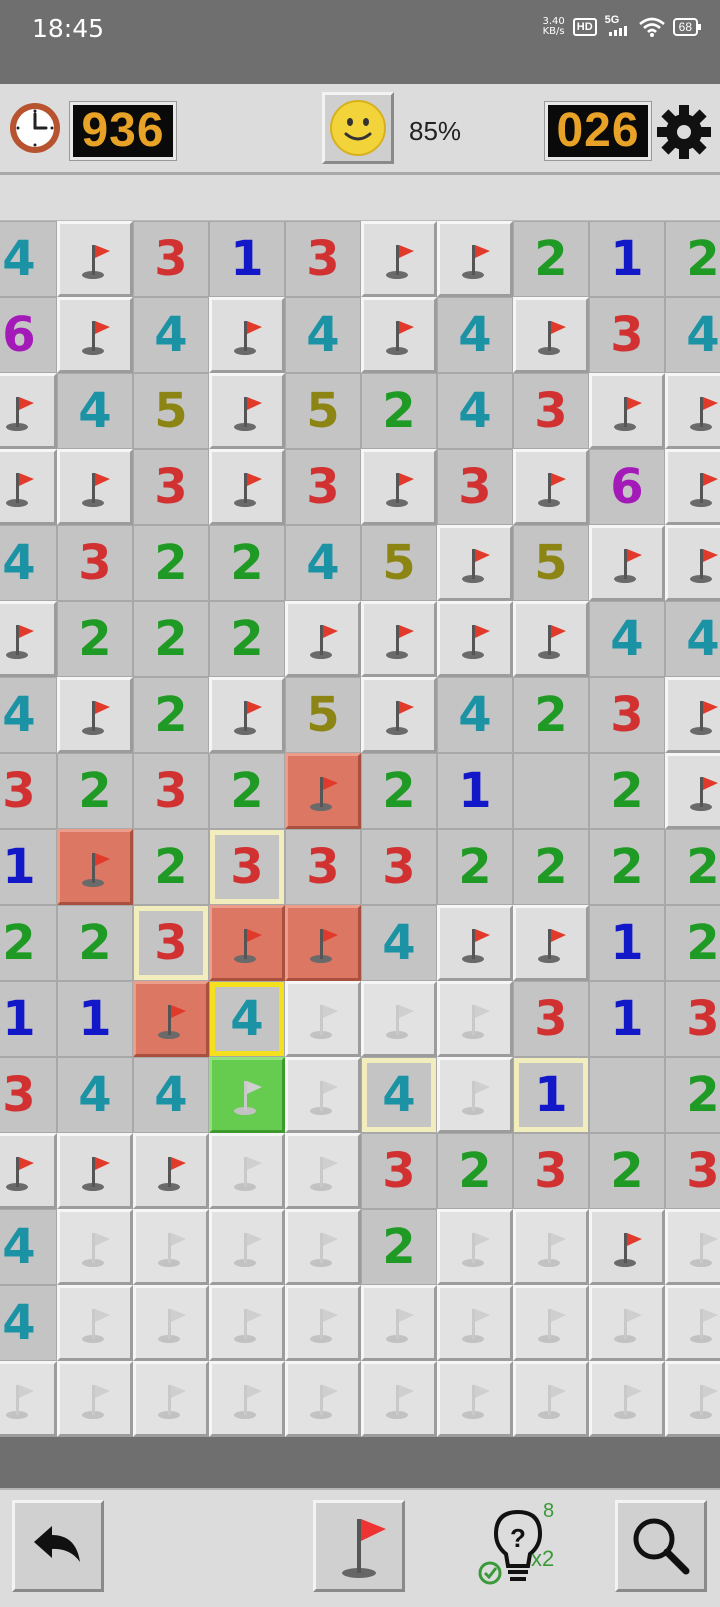  I want to click on number-cell: 6, so click(28, 335).